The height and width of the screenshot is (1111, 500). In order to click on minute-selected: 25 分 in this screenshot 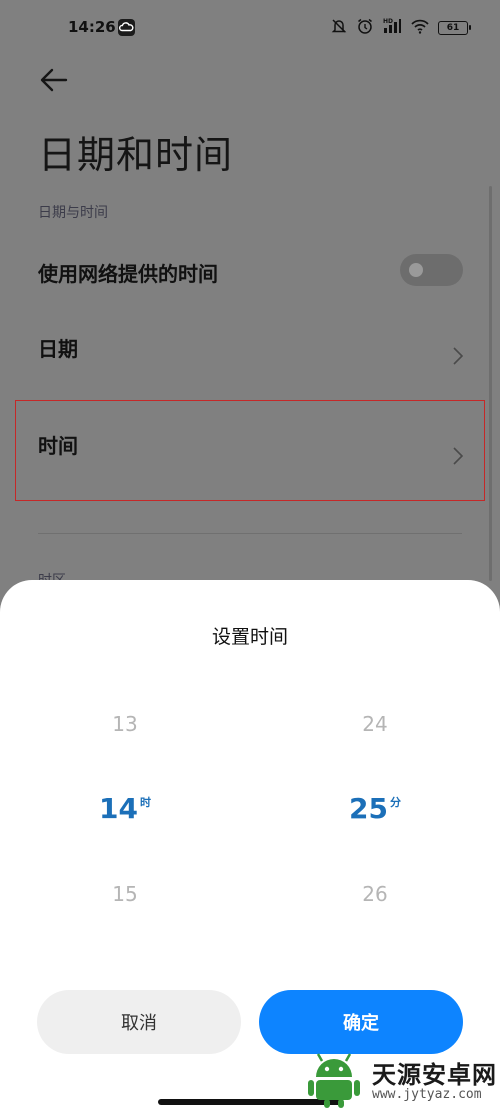, I will do `click(375, 808)`.